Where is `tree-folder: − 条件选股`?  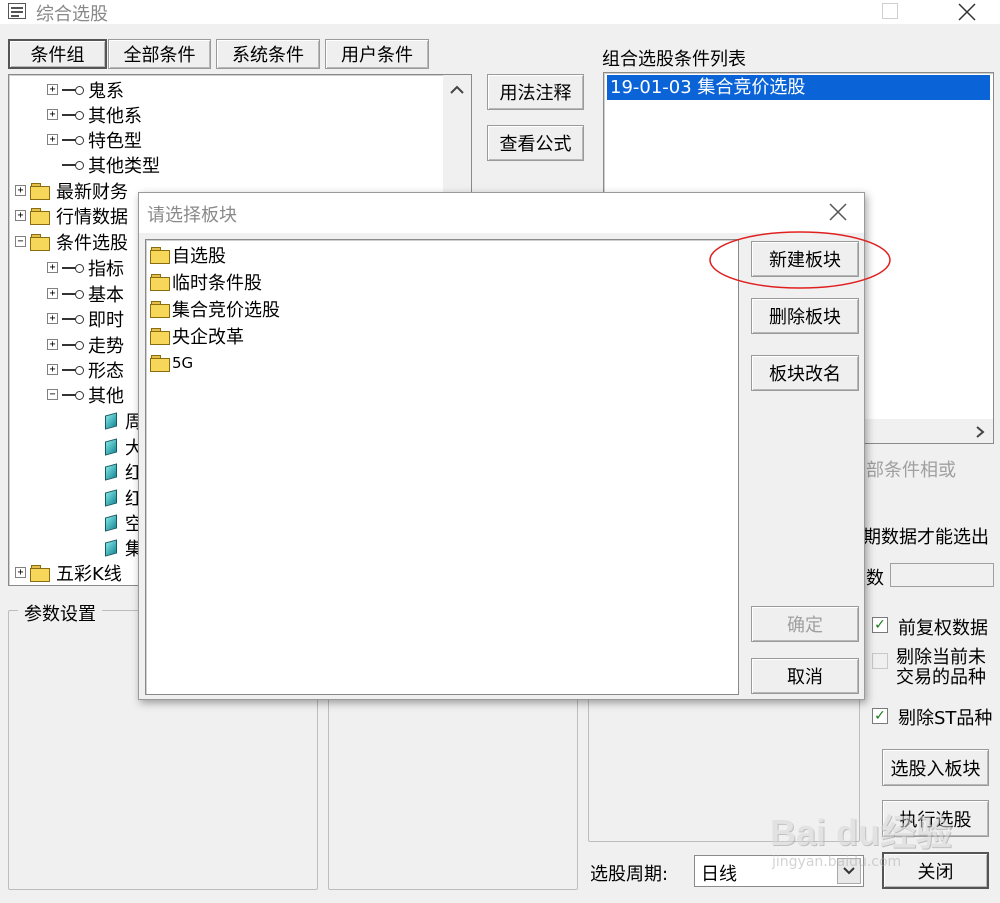 tree-folder: − 条件选股 is located at coordinates (71, 241).